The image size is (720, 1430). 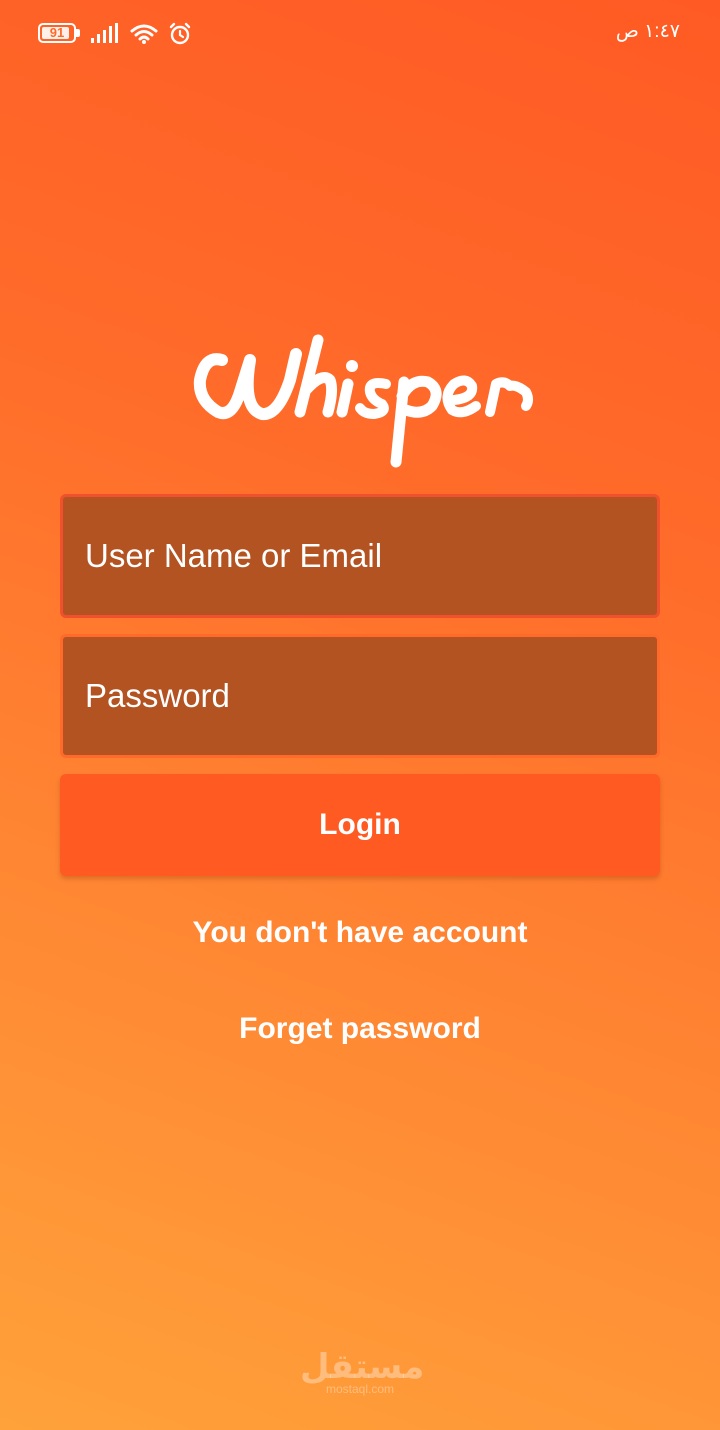 I want to click on signup-link: You don't have account, so click(x=360, y=933).